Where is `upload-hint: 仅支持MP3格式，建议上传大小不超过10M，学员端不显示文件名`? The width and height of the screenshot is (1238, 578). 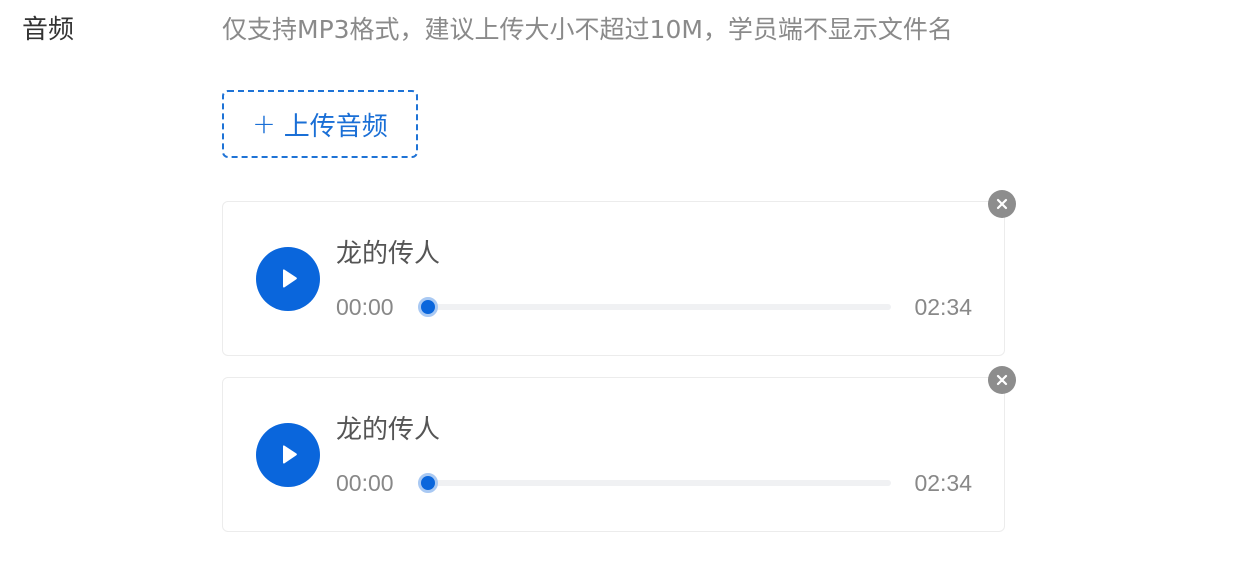
upload-hint: 仅支持MP3格式，建议上传大小不超过10M，学员端不显示文件名 is located at coordinates (587, 29).